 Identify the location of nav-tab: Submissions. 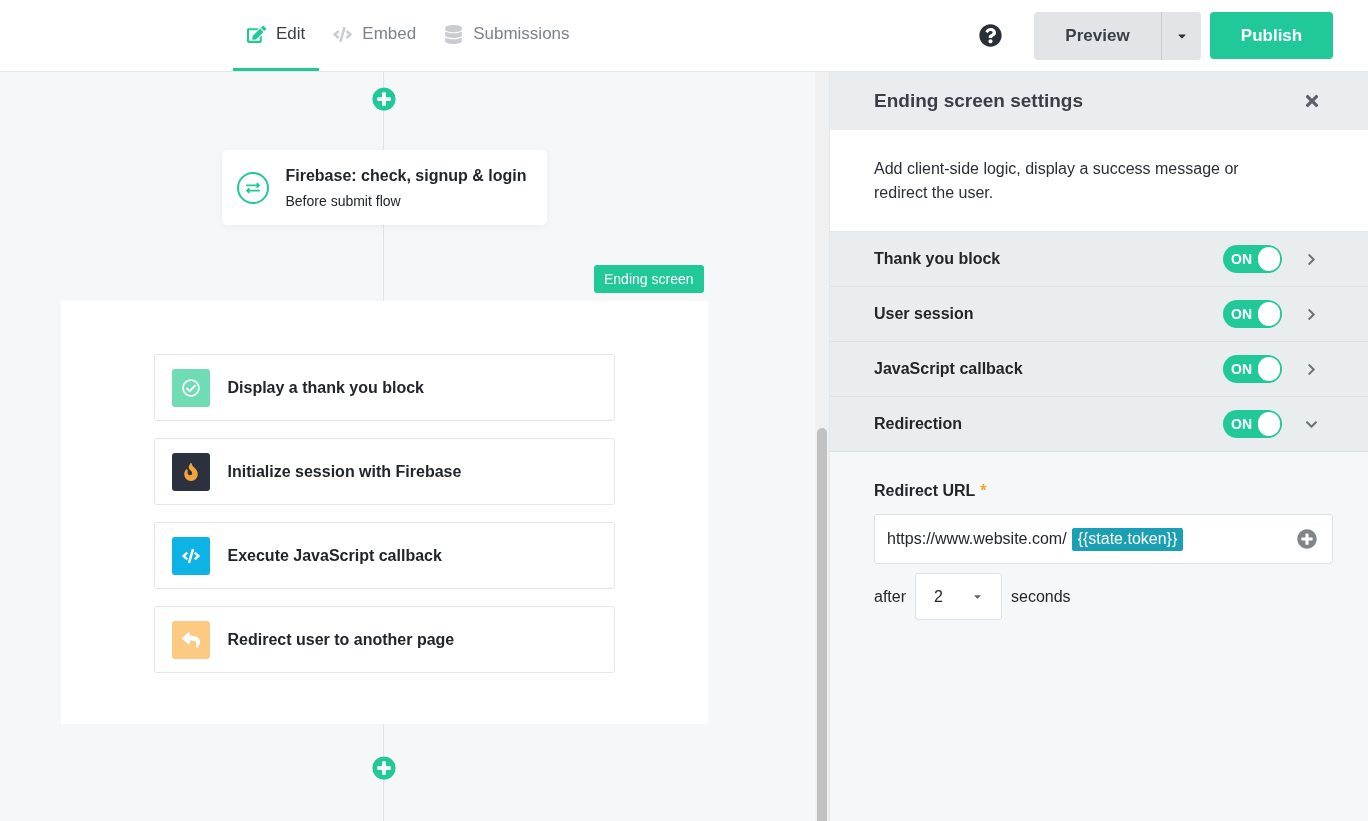
(507, 35).